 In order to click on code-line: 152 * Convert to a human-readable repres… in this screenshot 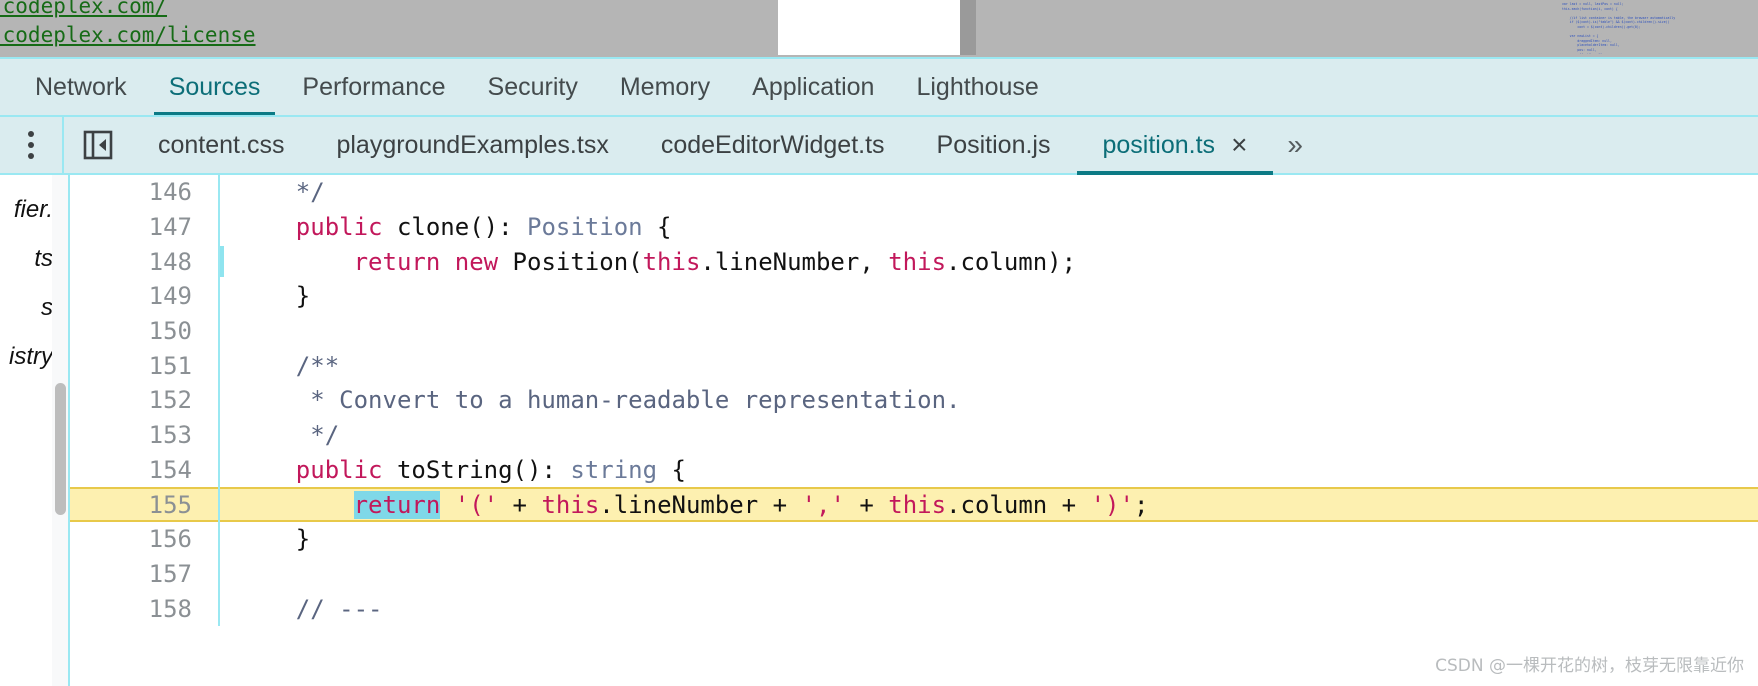, I will do `click(914, 400)`.